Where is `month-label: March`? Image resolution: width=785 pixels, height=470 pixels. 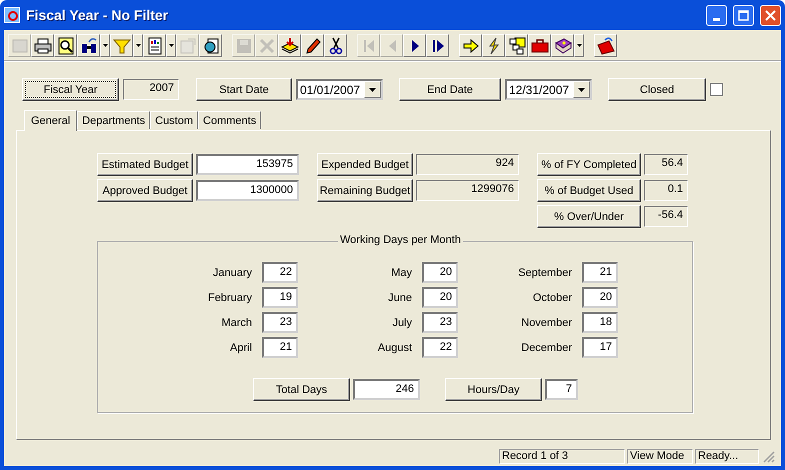
month-label: March is located at coordinates (236, 322).